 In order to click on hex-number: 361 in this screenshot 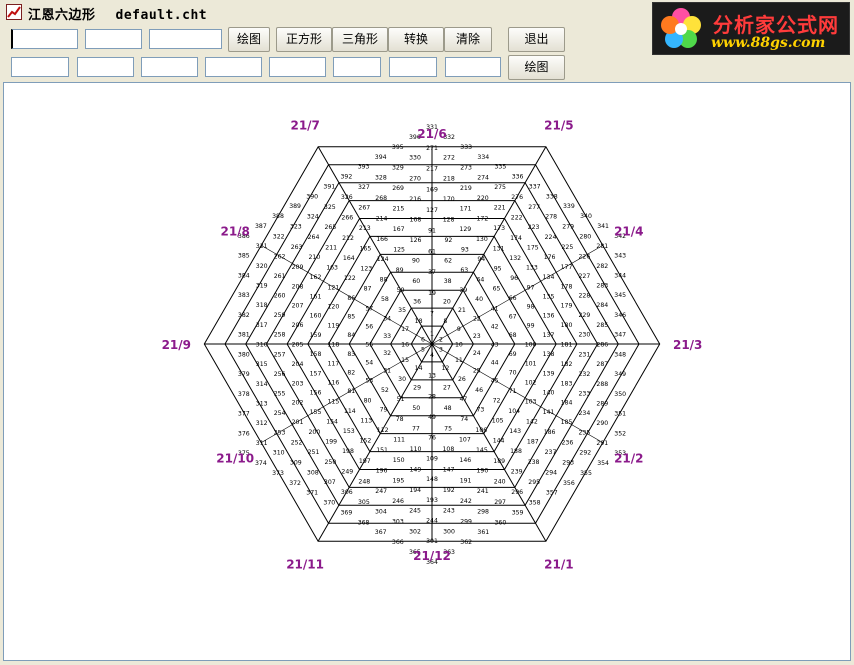, I will do `click(483, 532)`.